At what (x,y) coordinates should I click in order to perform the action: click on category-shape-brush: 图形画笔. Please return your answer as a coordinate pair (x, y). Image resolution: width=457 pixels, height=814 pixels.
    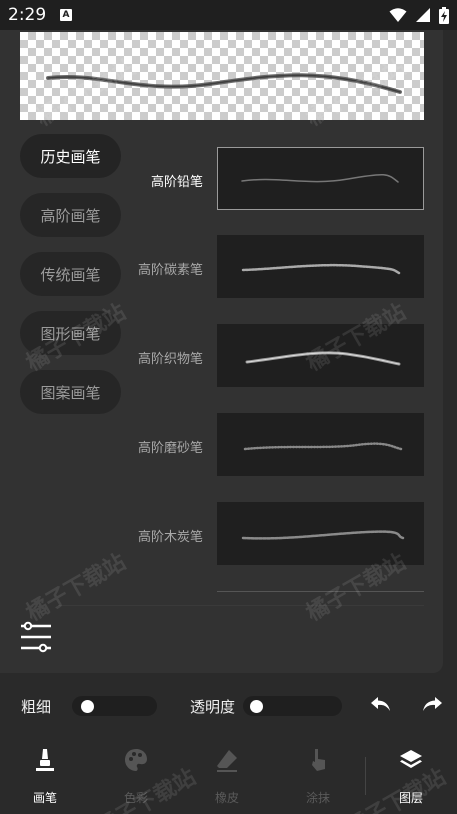
    Looking at the image, I should click on (70, 333).